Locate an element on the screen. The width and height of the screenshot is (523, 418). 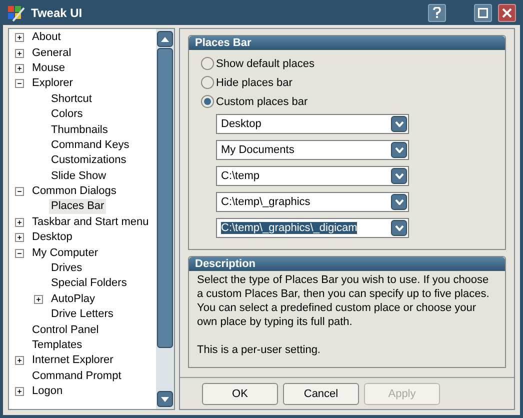
group-title: Description is located at coordinates (347, 264).